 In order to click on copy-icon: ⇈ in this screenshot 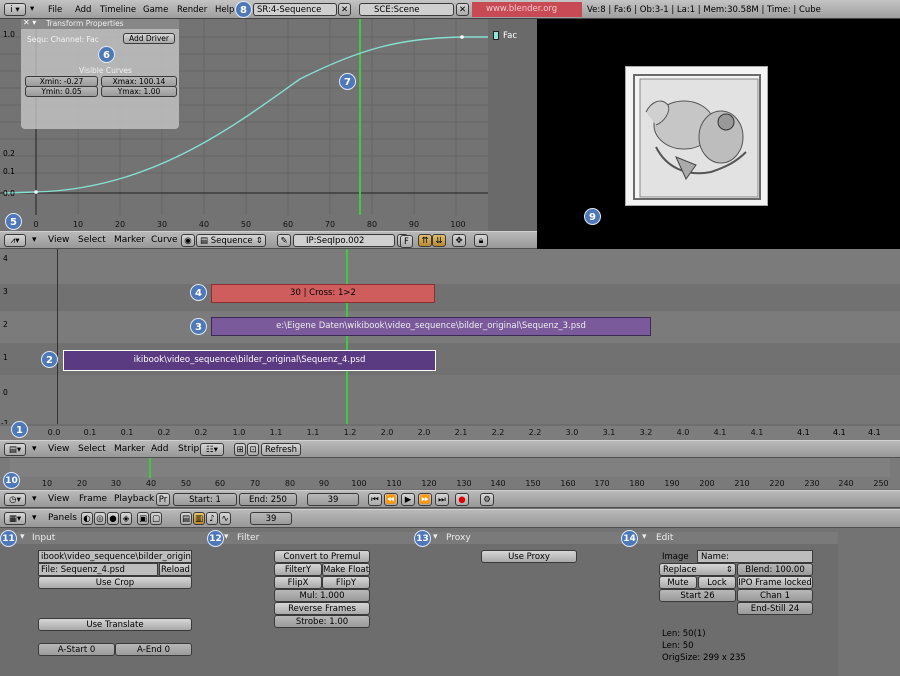, I will do `click(425, 240)`.